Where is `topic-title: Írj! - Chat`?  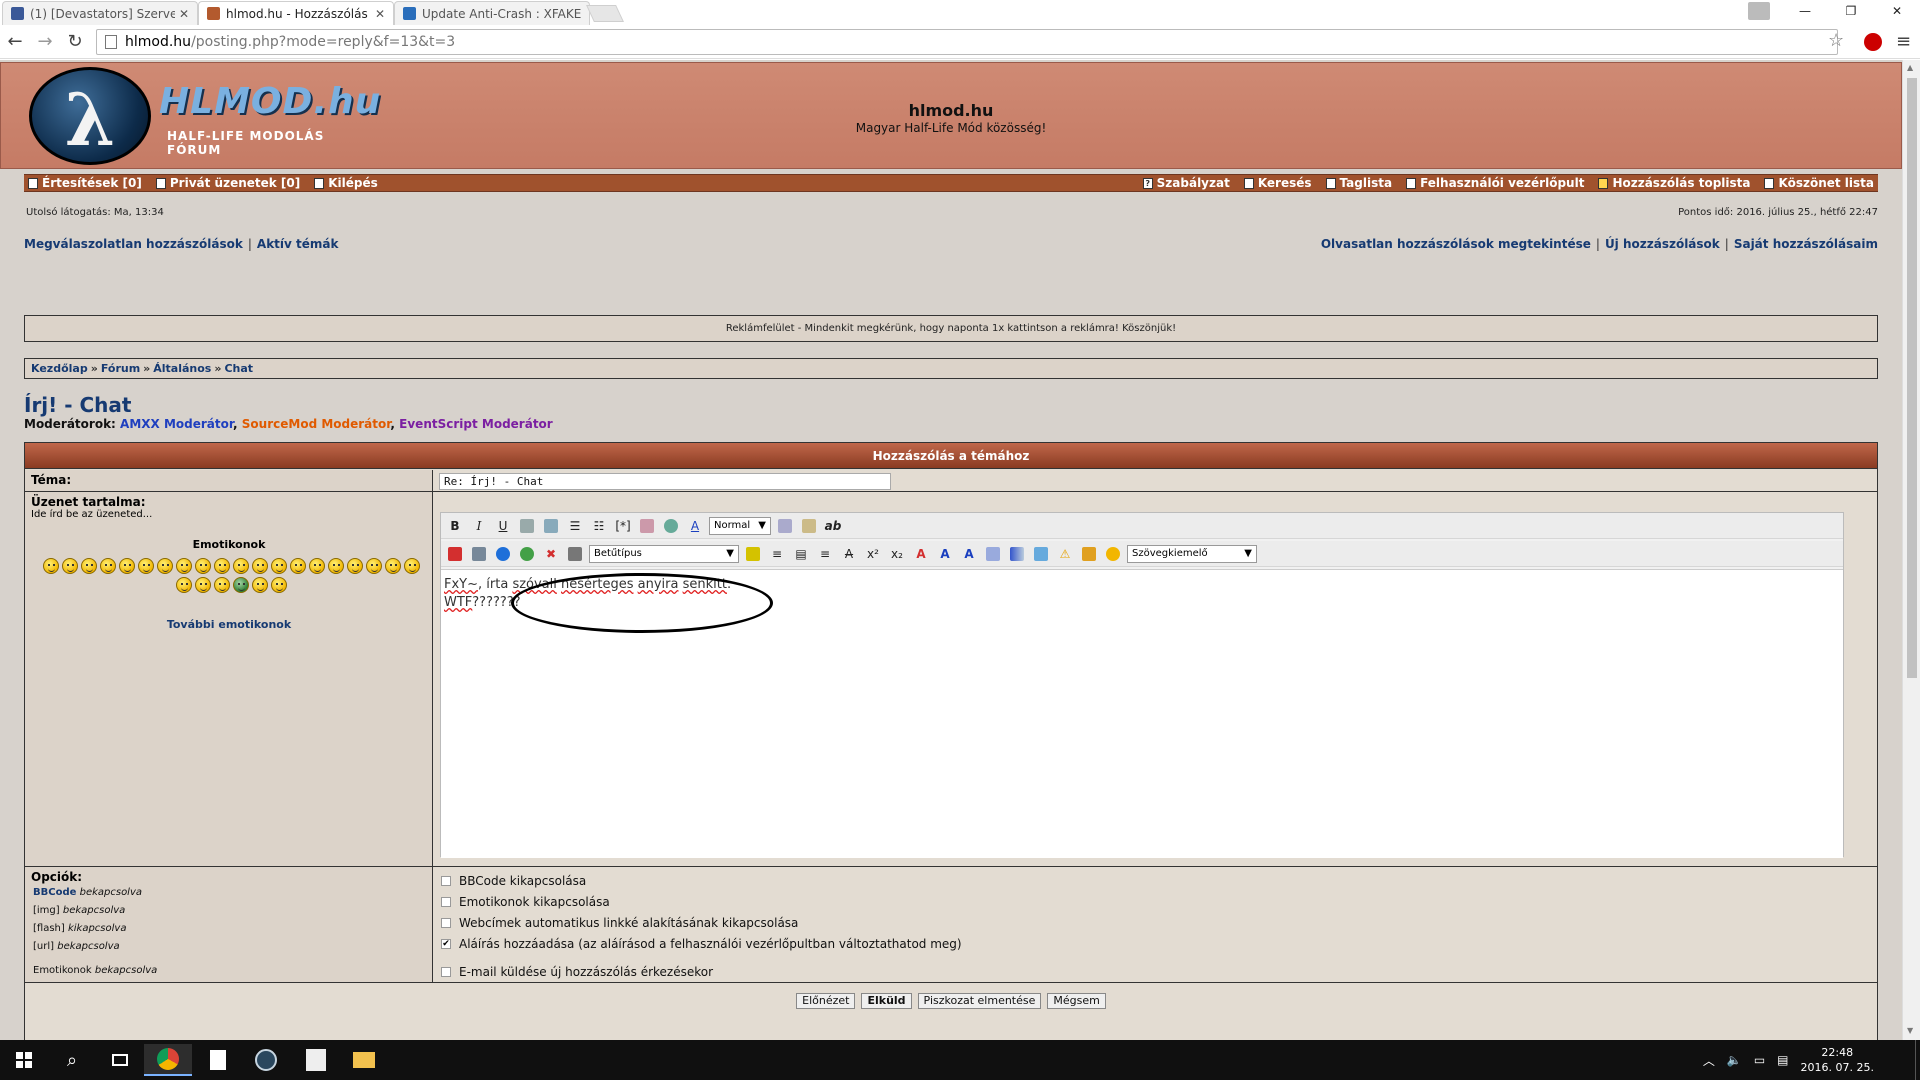
topic-title: Írj! - Chat is located at coordinates (77, 405).